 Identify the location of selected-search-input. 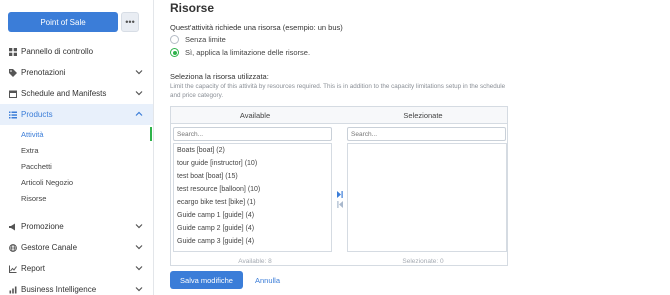
(426, 134).